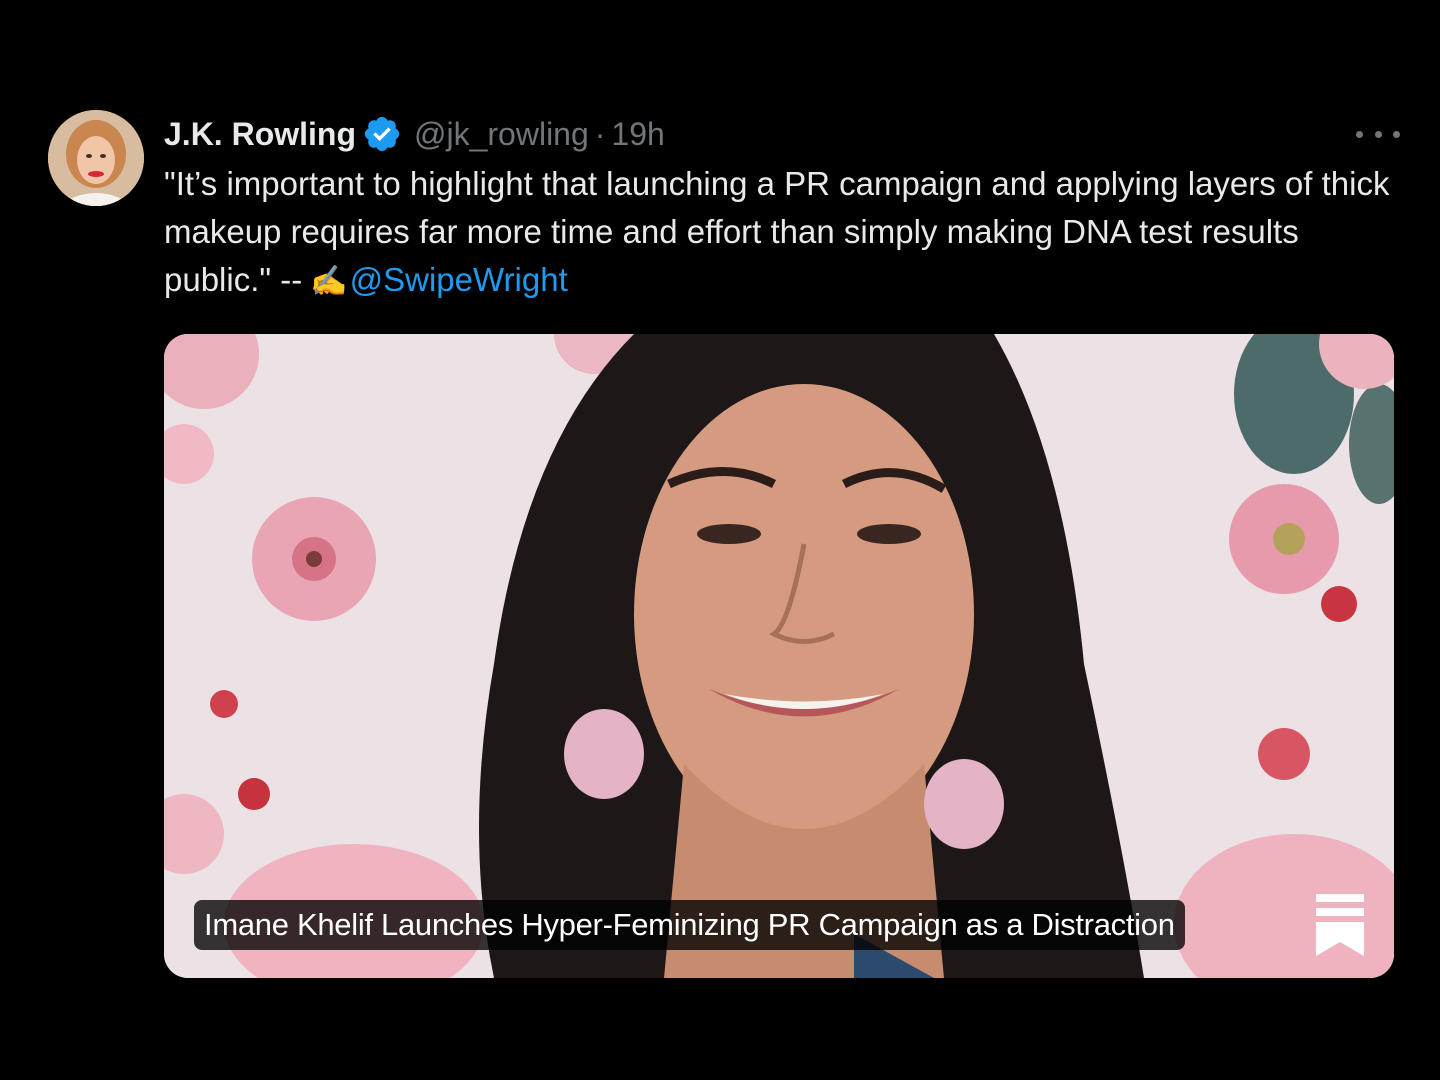  I want to click on mention-link: @SwipeWright, so click(459, 279).